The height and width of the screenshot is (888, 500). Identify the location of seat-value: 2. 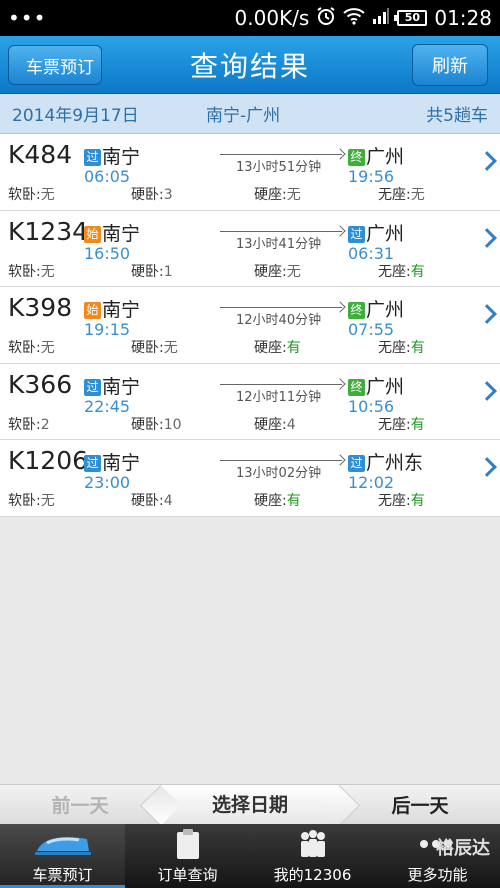
(45, 424).